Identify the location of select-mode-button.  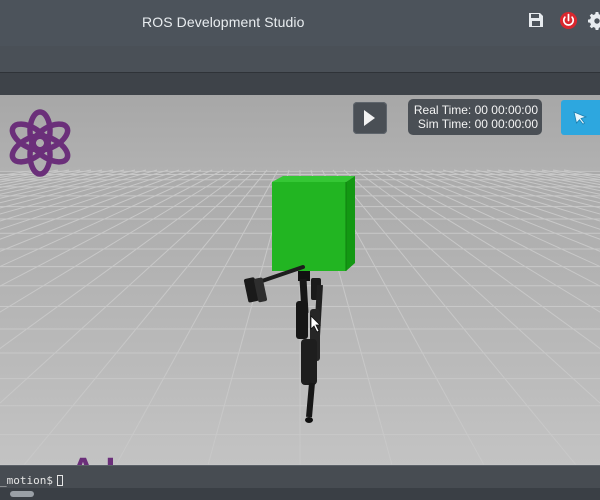
(580, 117).